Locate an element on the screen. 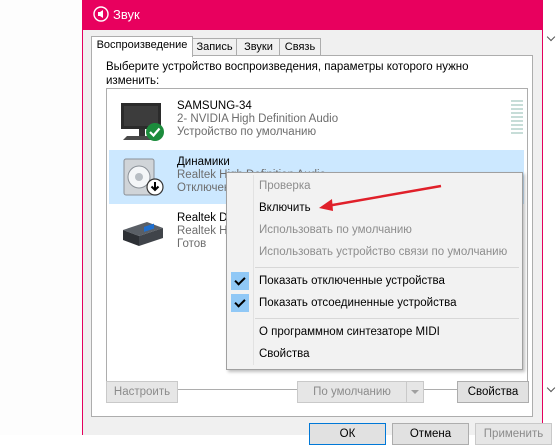 Image resolution: width=557 pixels, height=445 pixels. configure-button: Настроить is located at coordinates (142, 392).